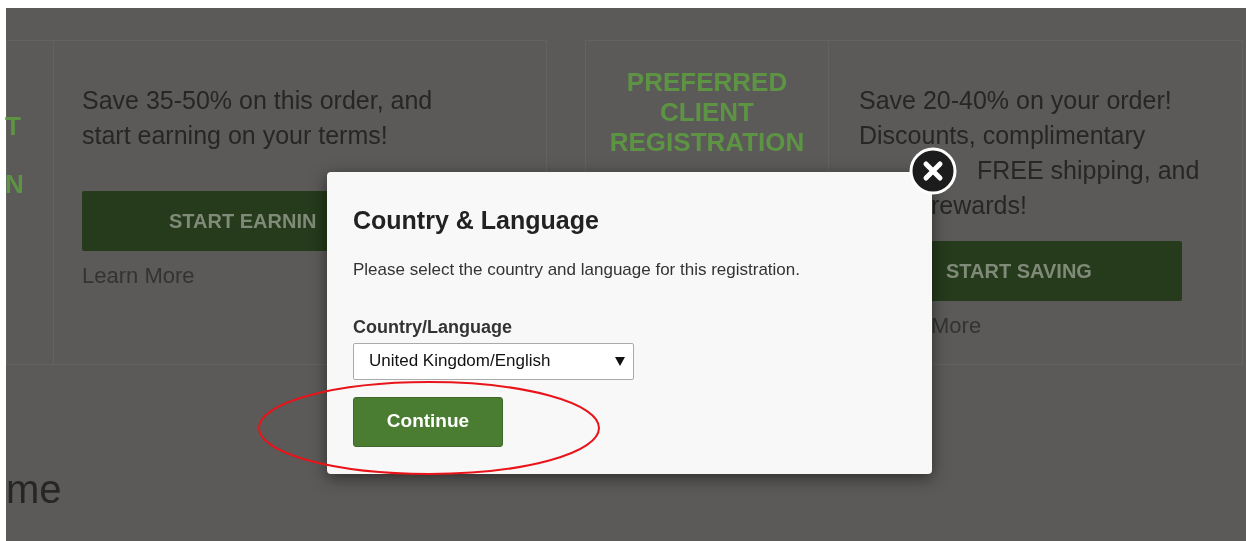  Describe the element at coordinates (933, 171) in the screenshot. I see `close-icon` at that location.